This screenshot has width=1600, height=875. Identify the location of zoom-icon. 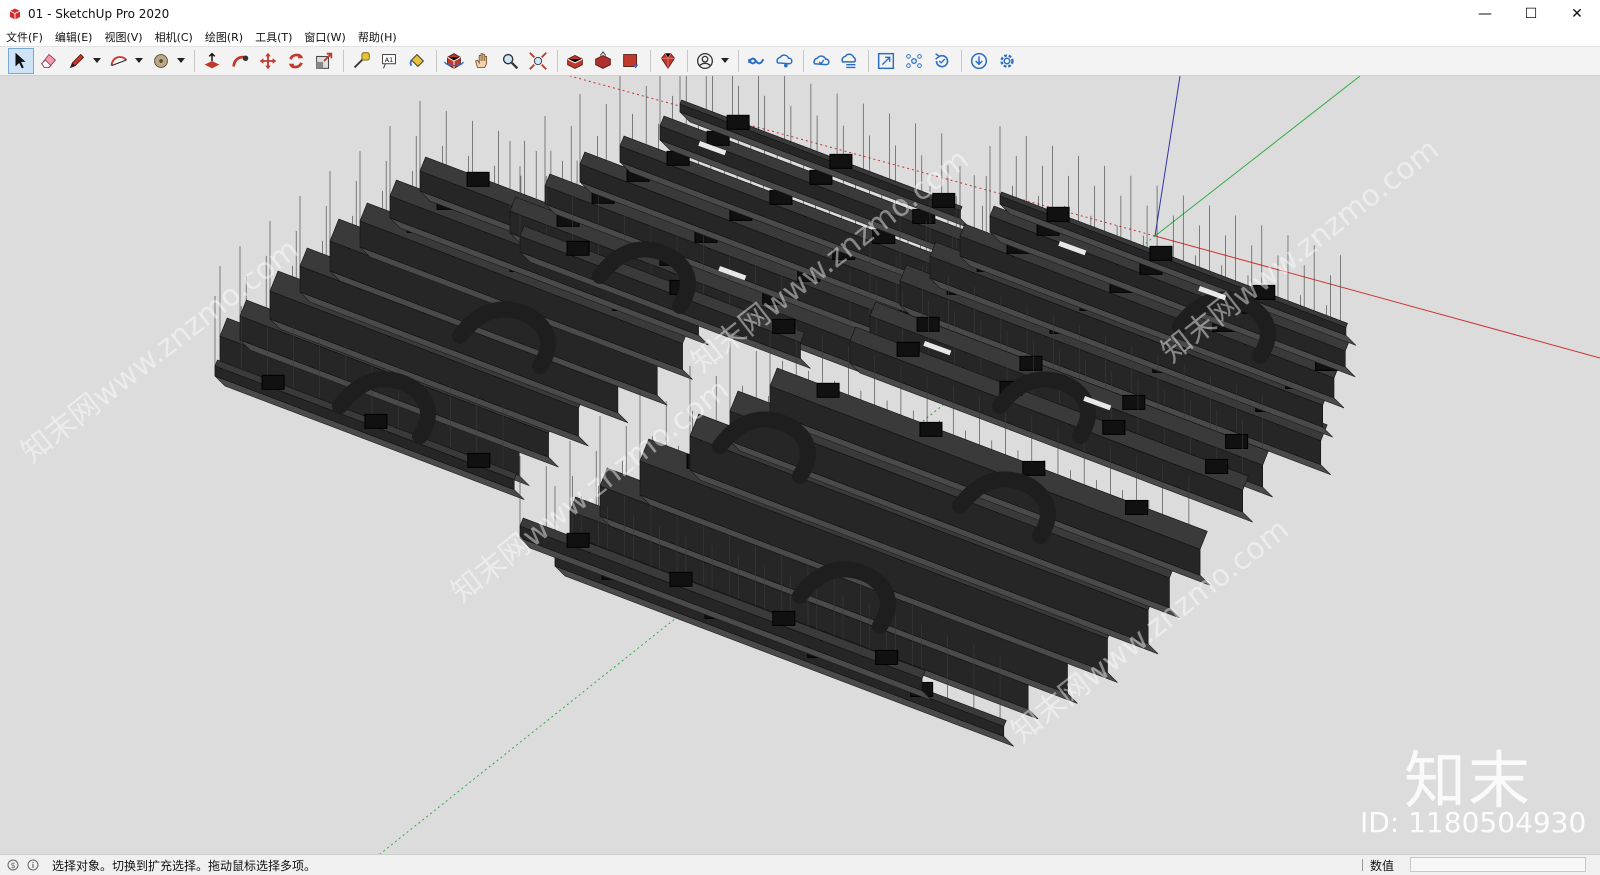
(510, 61).